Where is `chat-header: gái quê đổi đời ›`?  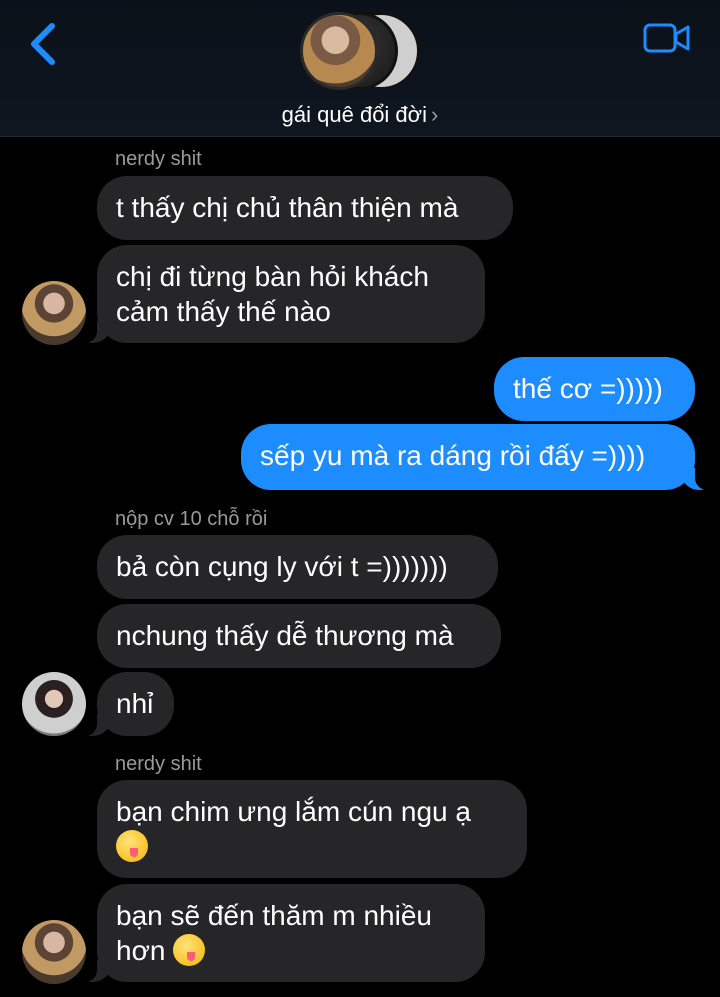 chat-header: gái quê đổi đời › is located at coordinates (360, 68).